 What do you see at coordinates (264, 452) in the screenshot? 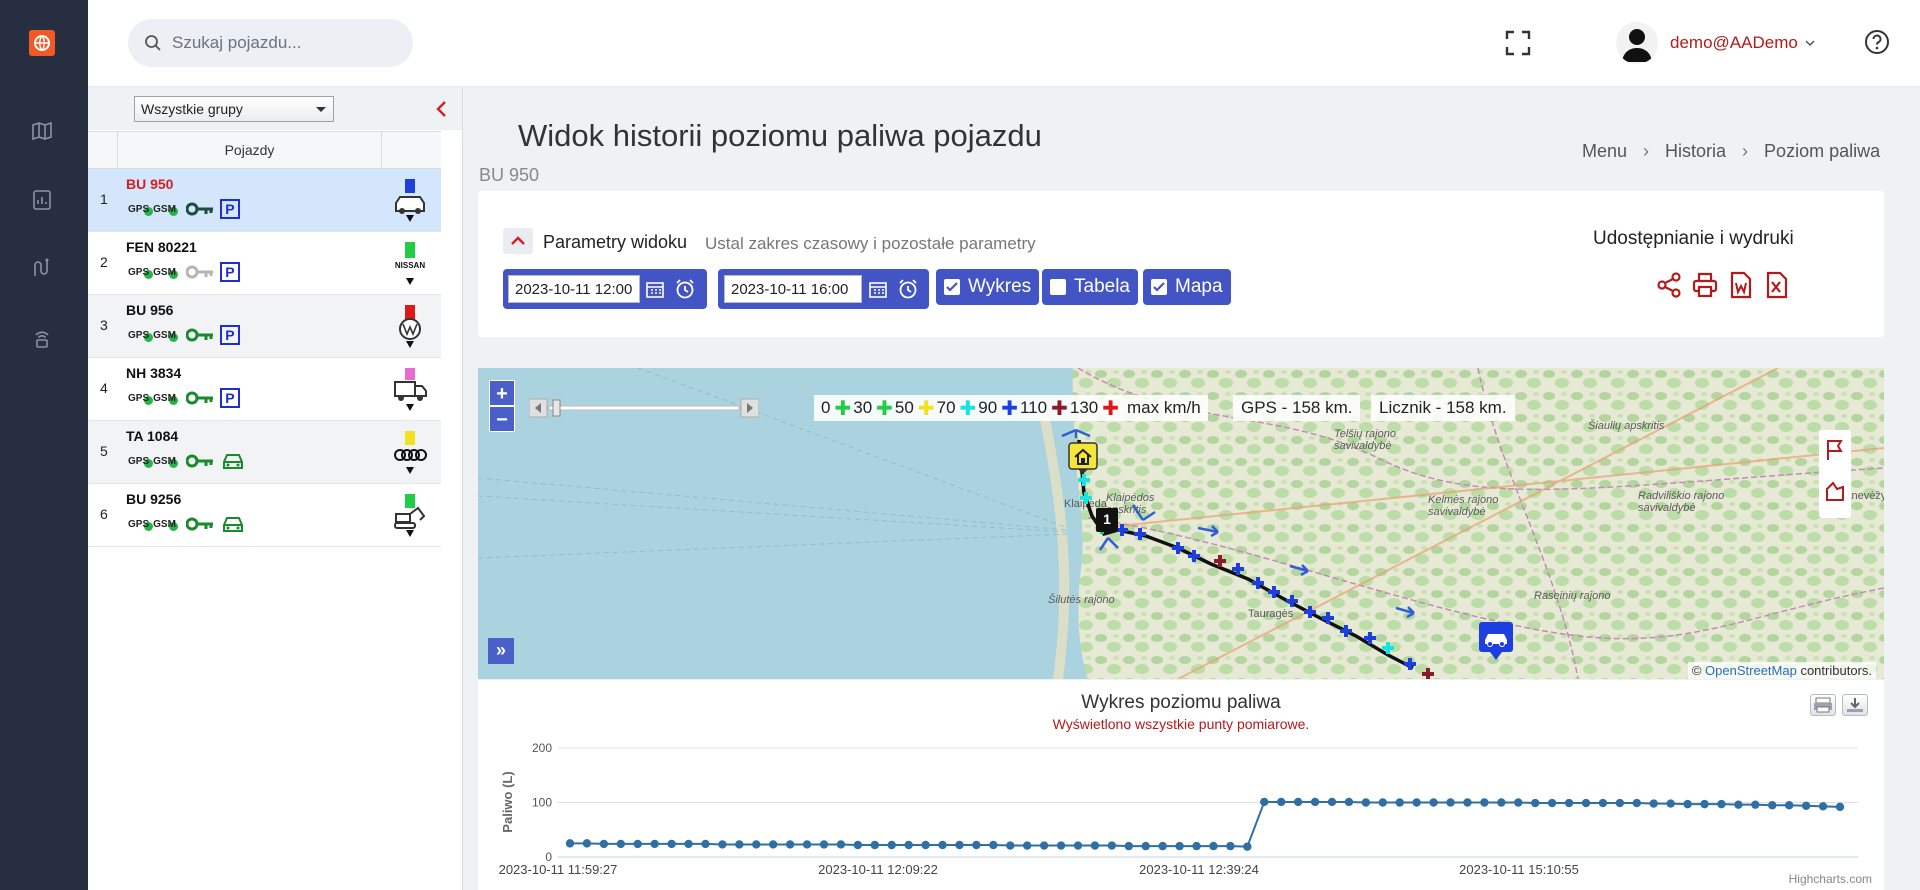
I see `vehicle-row: 5 TA 1084 GPS GSM` at bounding box center [264, 452].